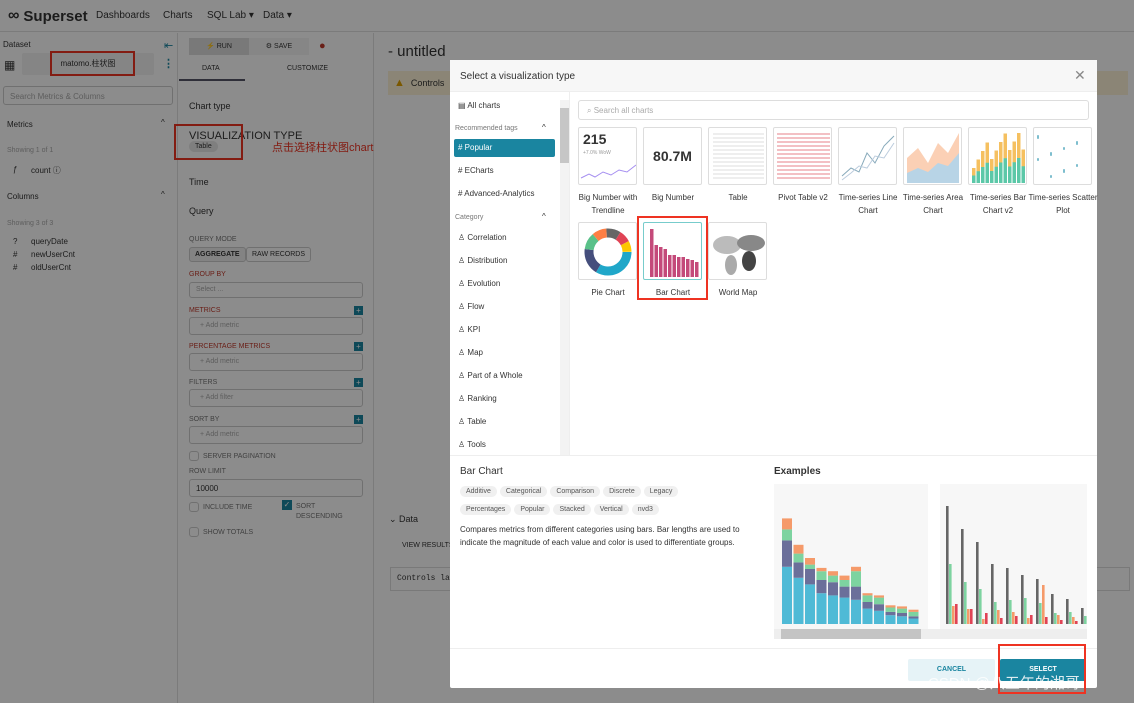  Describe the element at coordinates (504, 148) in the screenshot. I see `tag-popular: # Popular` at that location.